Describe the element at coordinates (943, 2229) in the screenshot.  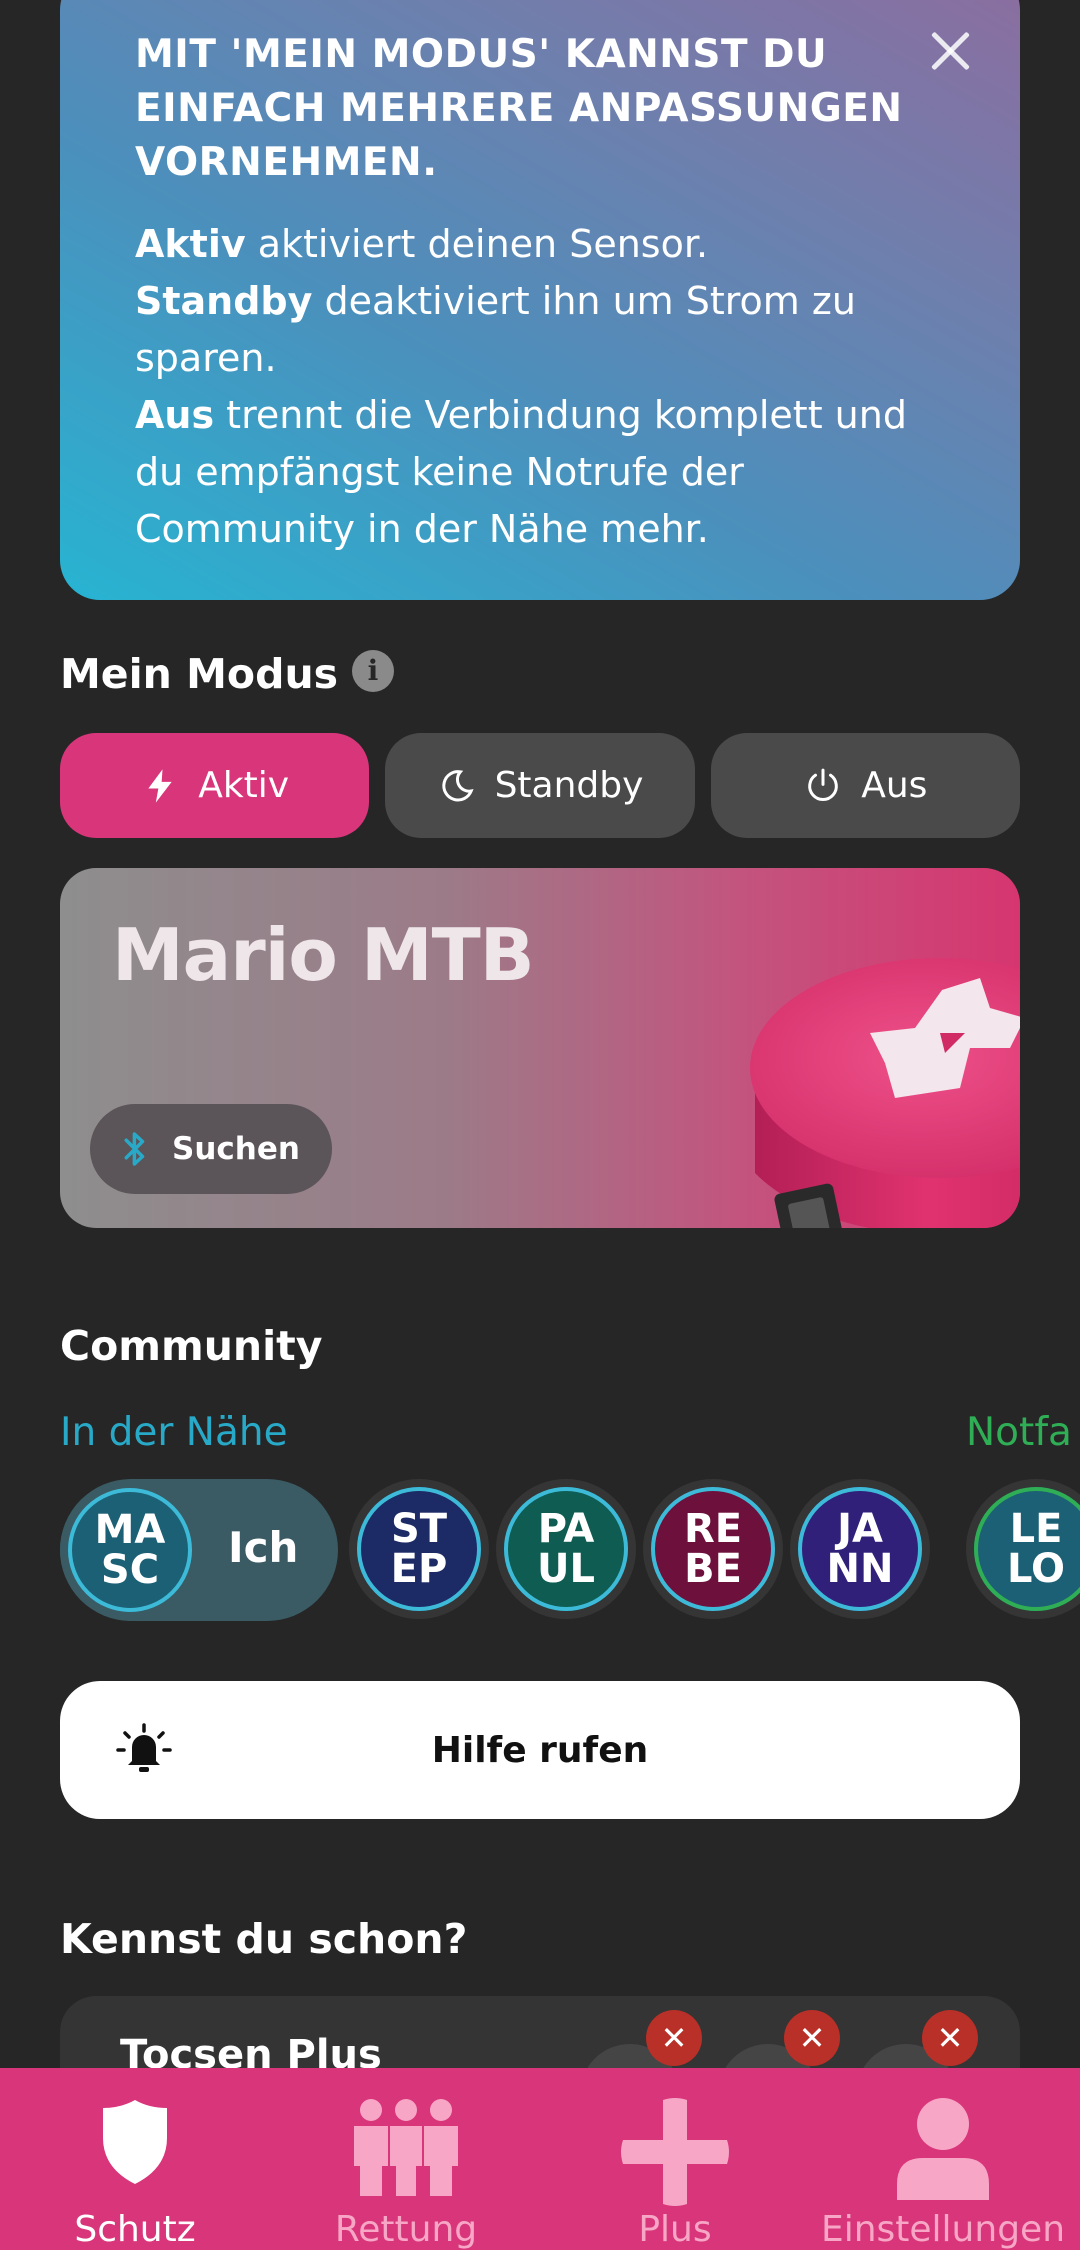
I see `nav-label-einstellungen: Einstellungen` at that location.